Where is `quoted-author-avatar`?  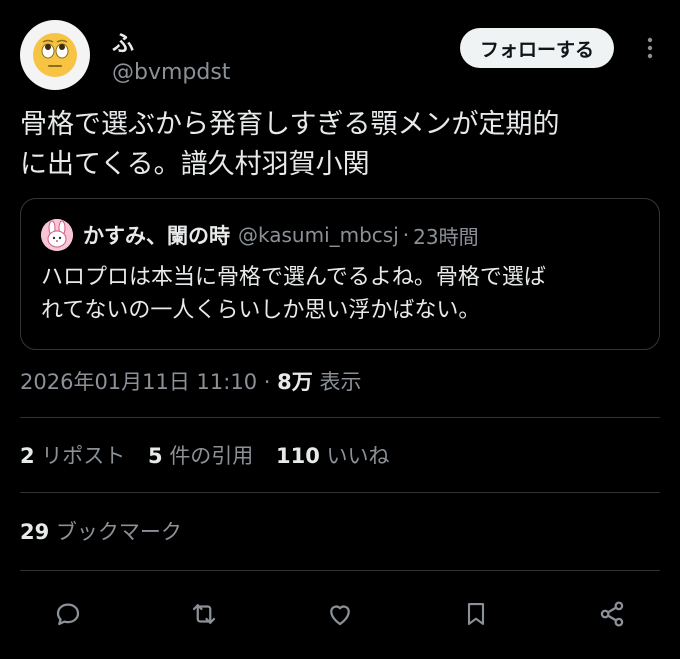
quoted-author-avatar is located at coordinates (57, 235).